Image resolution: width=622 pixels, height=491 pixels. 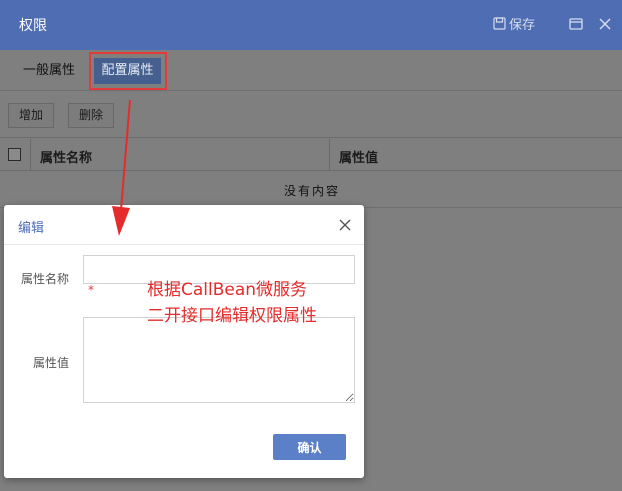 I want to click on dialog-close-icon, so click(x=345, y=225).